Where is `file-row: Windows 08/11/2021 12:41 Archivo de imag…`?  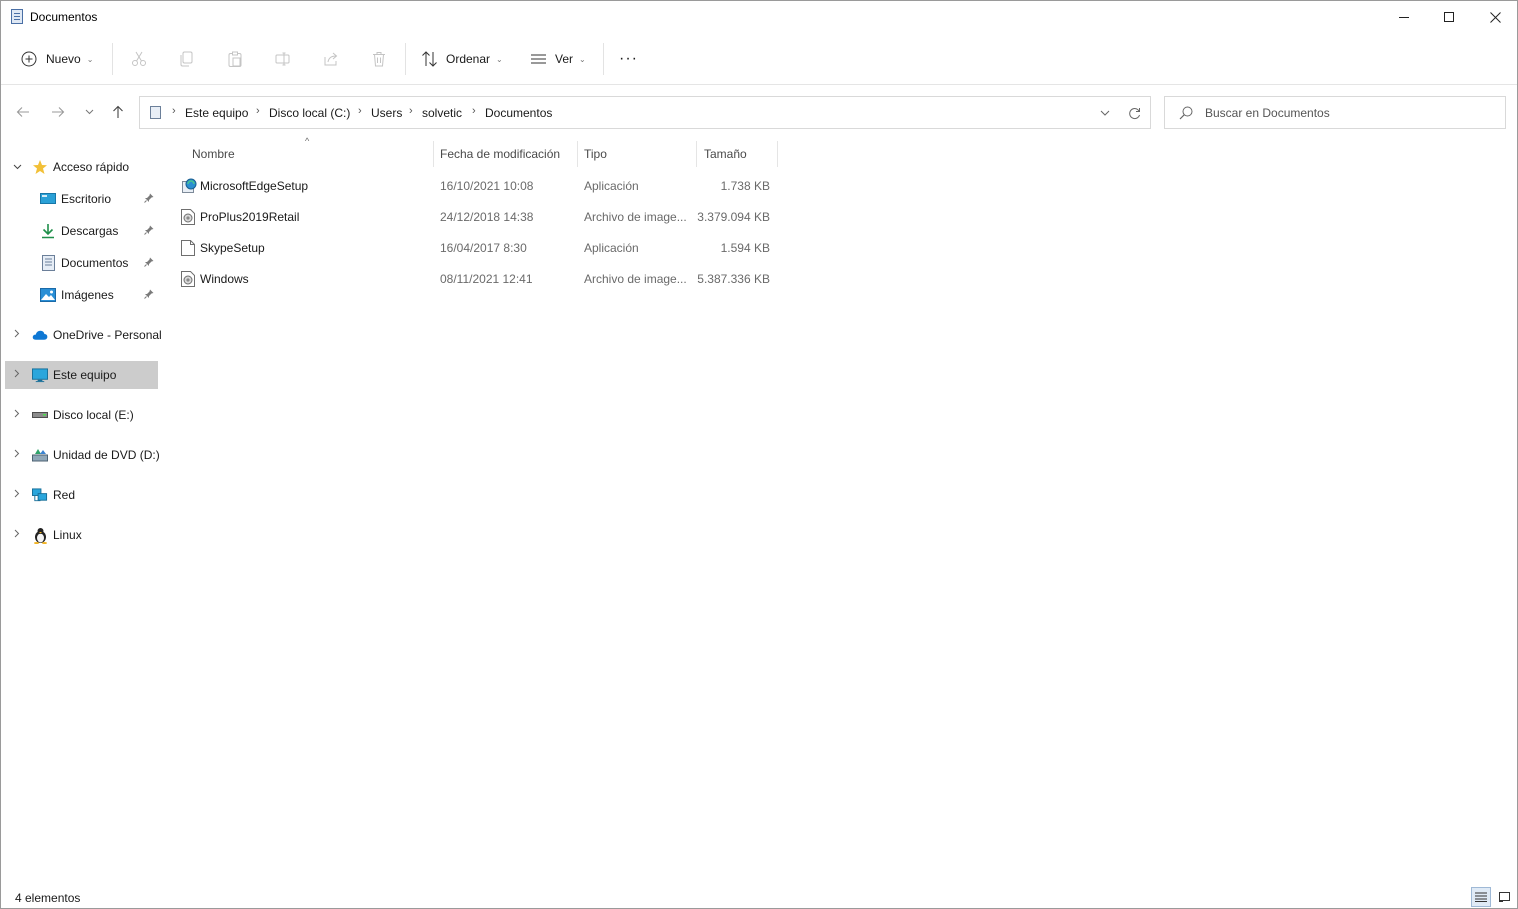 file-row: Windows 08/11/2021 12:41 Archivo de imag… is located at coordinates (478, 279).